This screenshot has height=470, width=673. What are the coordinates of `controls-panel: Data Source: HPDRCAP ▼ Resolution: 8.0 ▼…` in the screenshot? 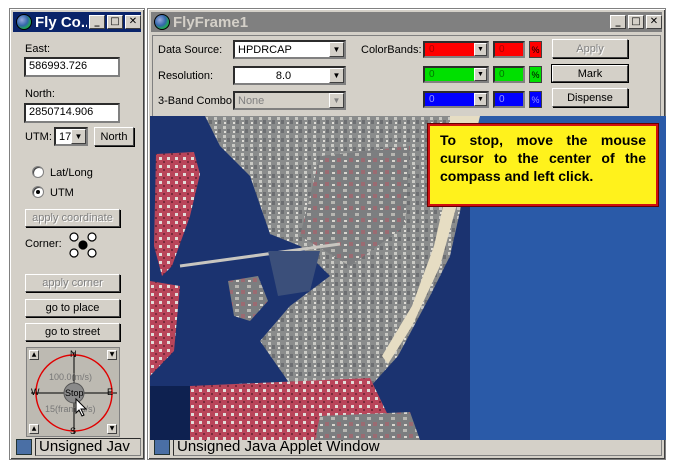 It's located at (406, 76).